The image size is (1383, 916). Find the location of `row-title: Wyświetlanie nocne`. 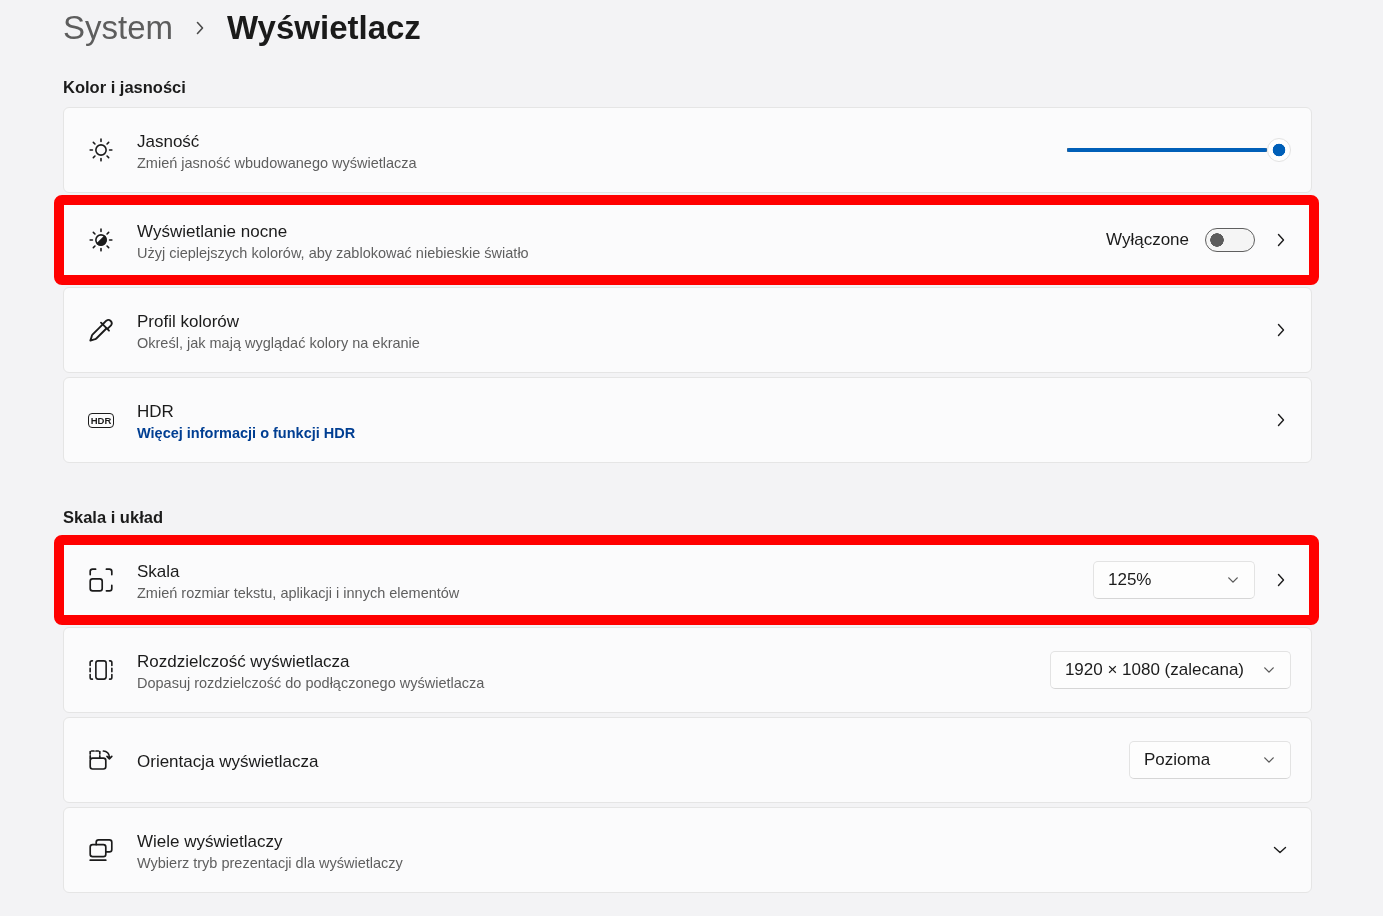

row-title: Wyświetlanie nocne is located at coordinates (213, 232).